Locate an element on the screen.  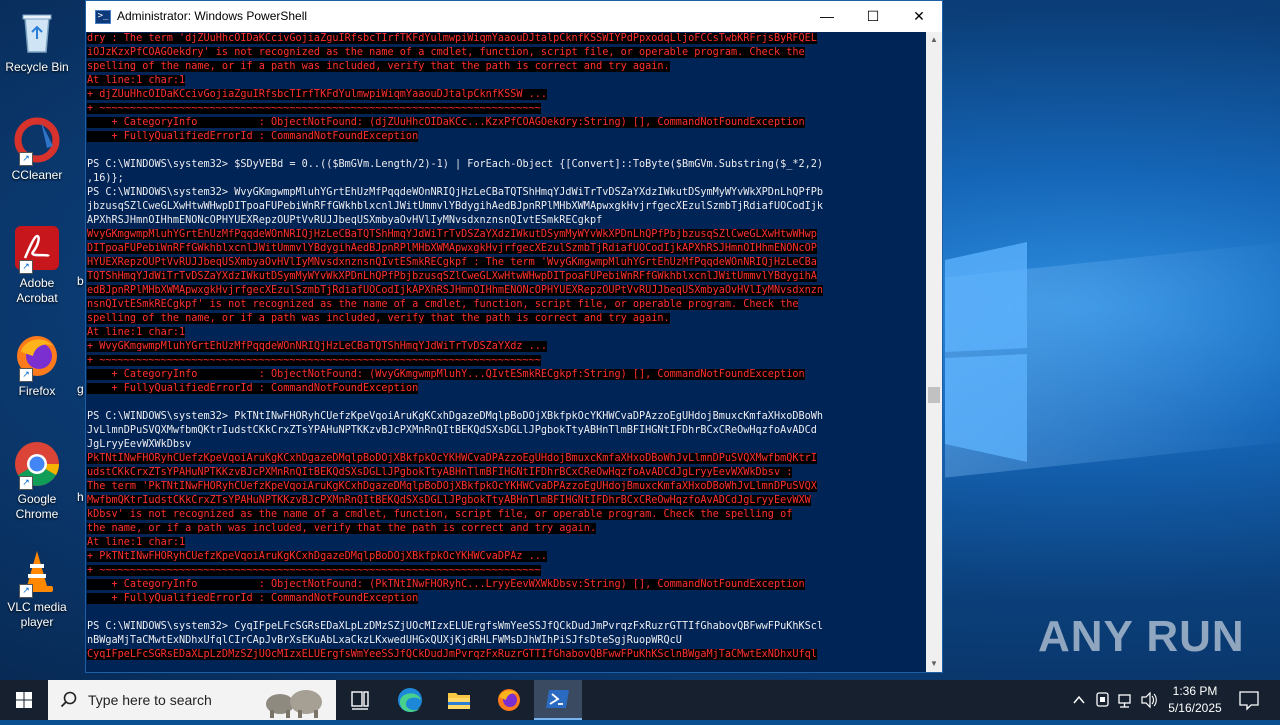
edge-icon is located at coordinates (410, 700).